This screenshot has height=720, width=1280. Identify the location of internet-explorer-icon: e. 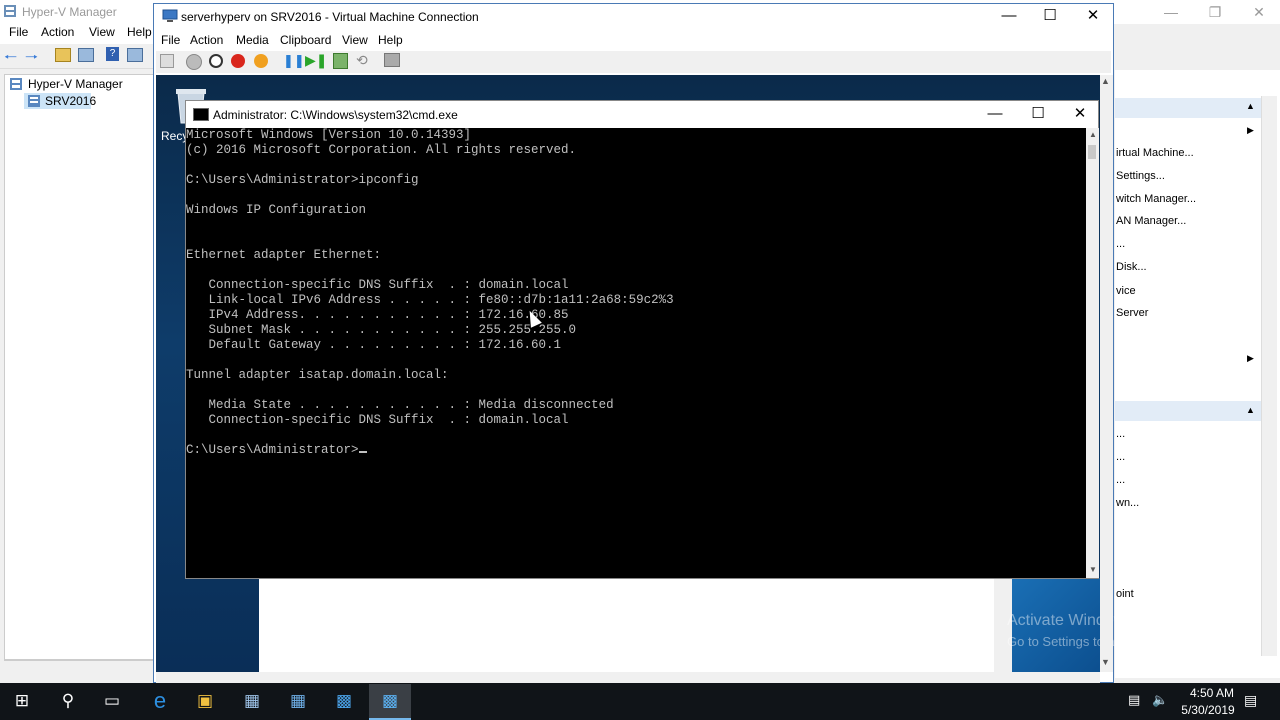
(160, 701).